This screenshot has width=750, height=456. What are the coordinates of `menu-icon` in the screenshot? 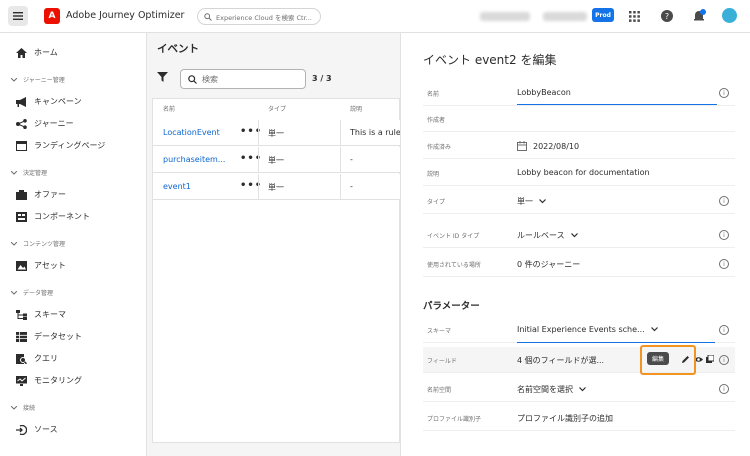 It's located at (18, 16).